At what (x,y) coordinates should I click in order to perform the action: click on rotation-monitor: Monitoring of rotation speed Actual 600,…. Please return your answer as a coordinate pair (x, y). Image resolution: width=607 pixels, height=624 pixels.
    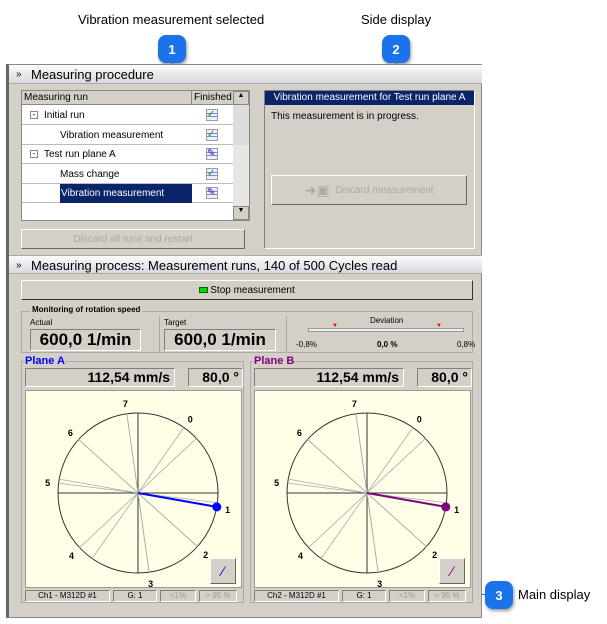
    Looking at the image, I should click on (248, 329).